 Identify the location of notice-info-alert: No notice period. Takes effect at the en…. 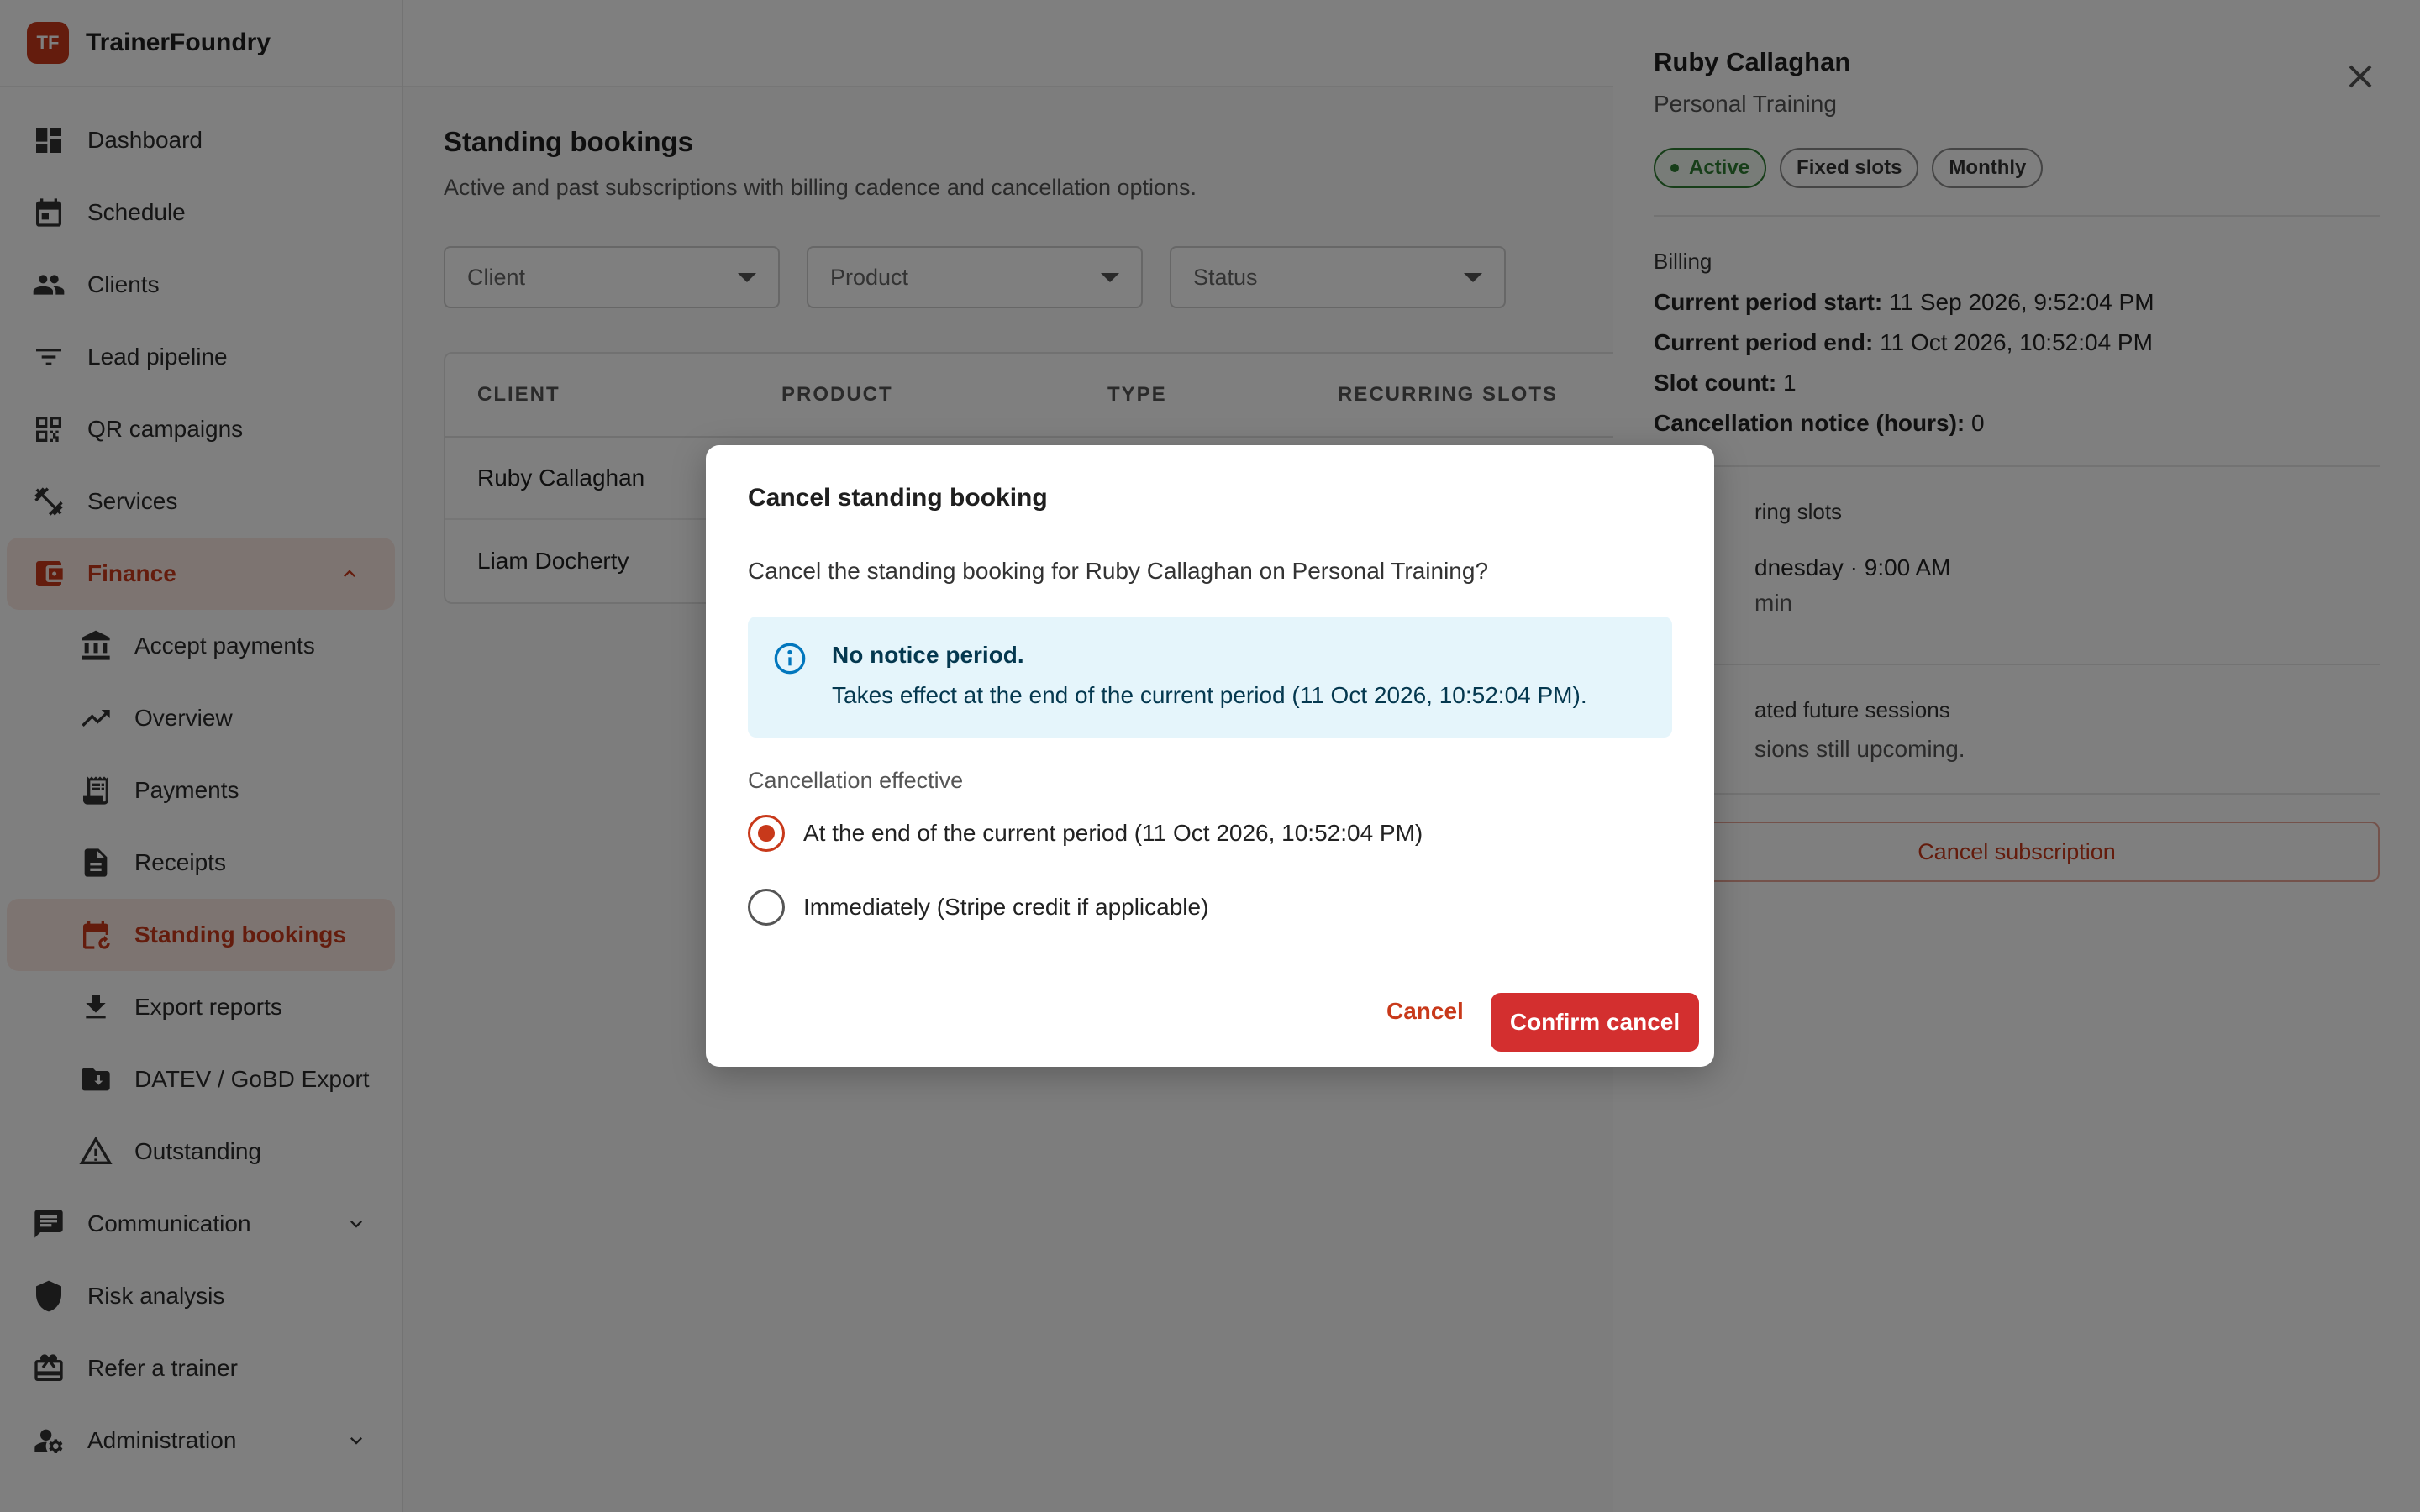
(1210, 677).